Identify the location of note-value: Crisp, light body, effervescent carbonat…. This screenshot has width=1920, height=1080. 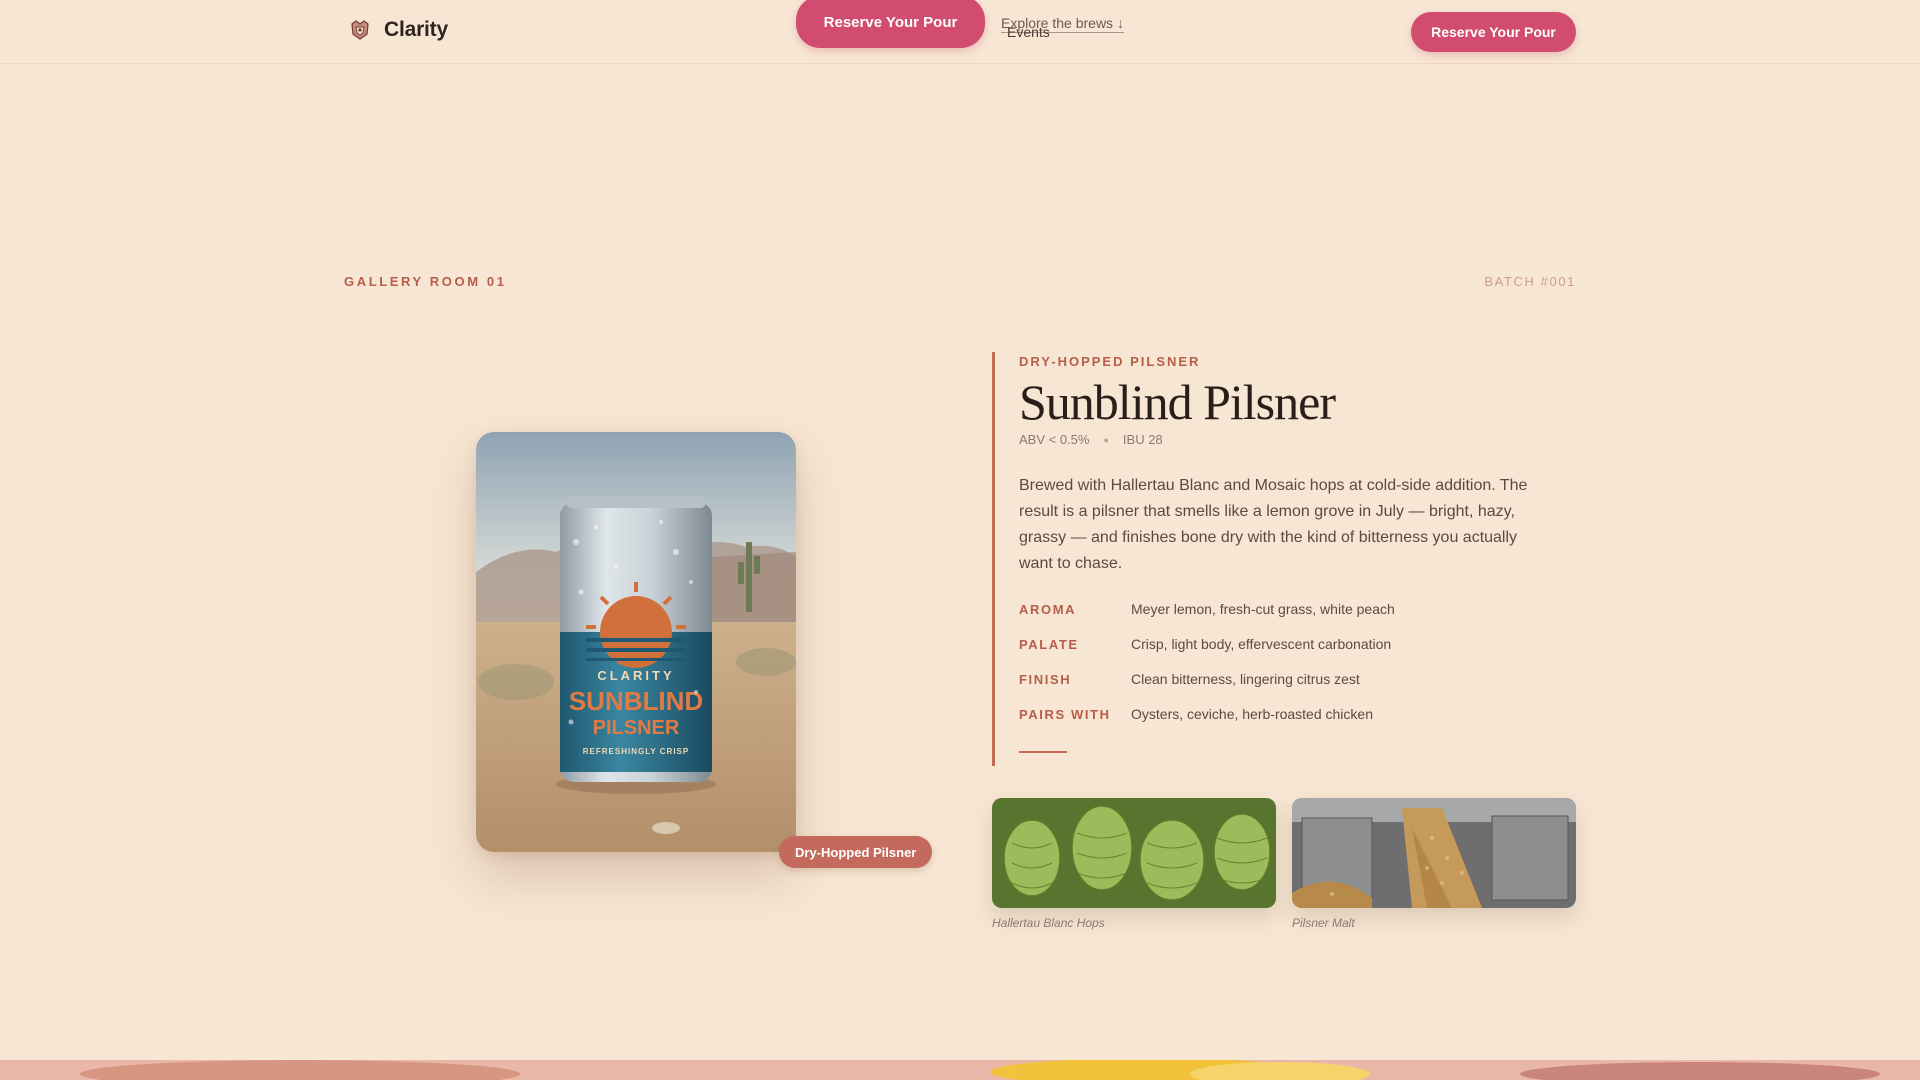
(1261, 644).